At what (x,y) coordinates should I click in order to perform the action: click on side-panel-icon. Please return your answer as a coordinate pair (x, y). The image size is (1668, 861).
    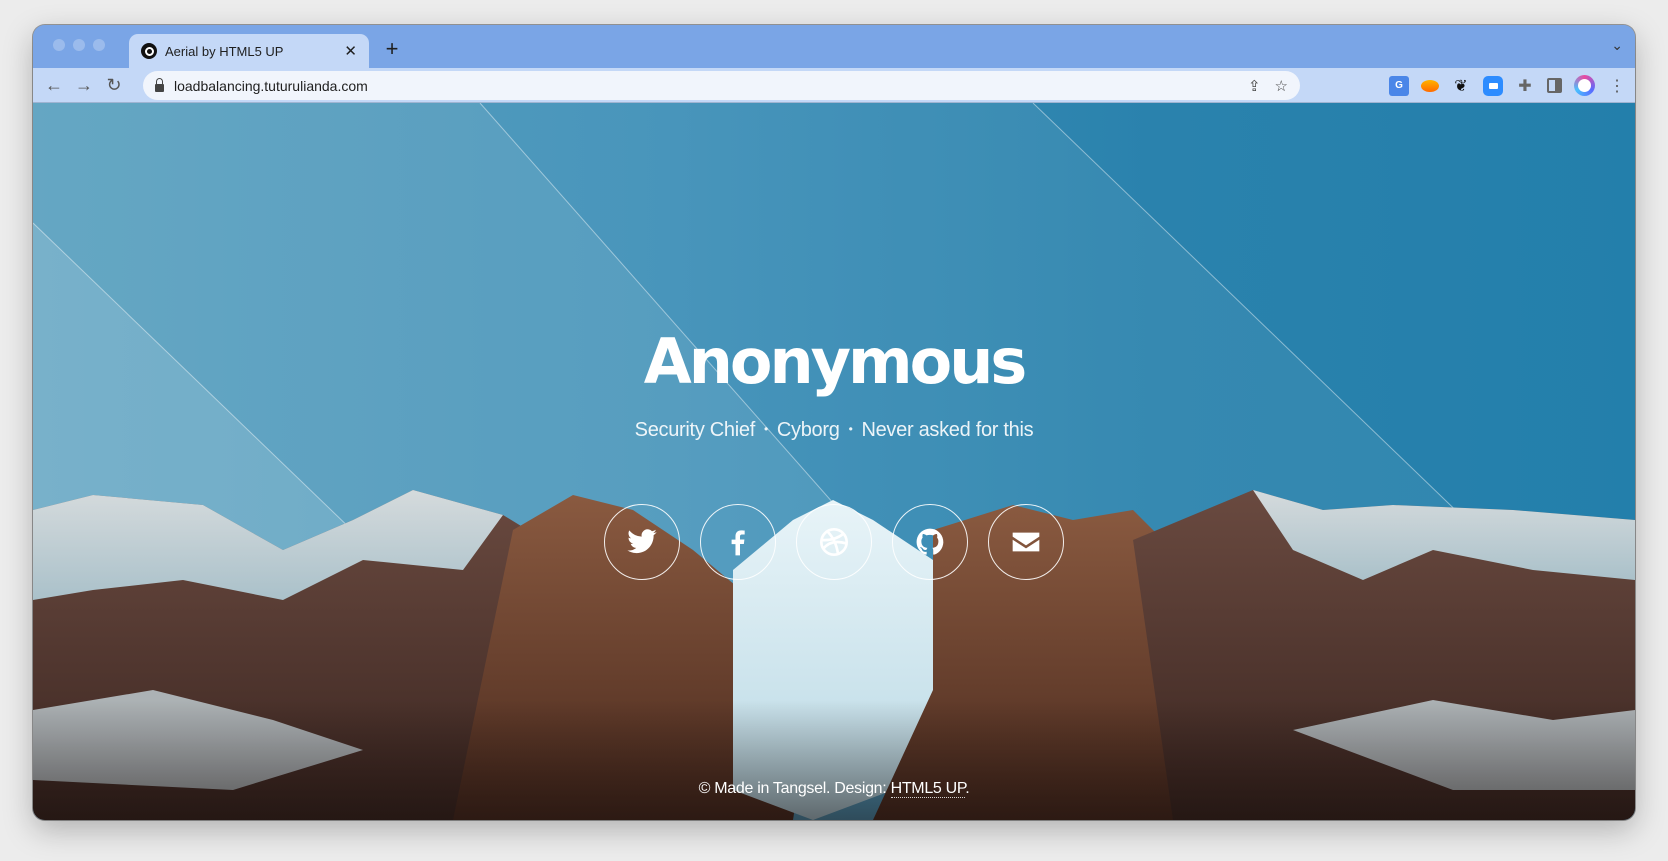
    Looking at the image, I should click on (1554, 85).